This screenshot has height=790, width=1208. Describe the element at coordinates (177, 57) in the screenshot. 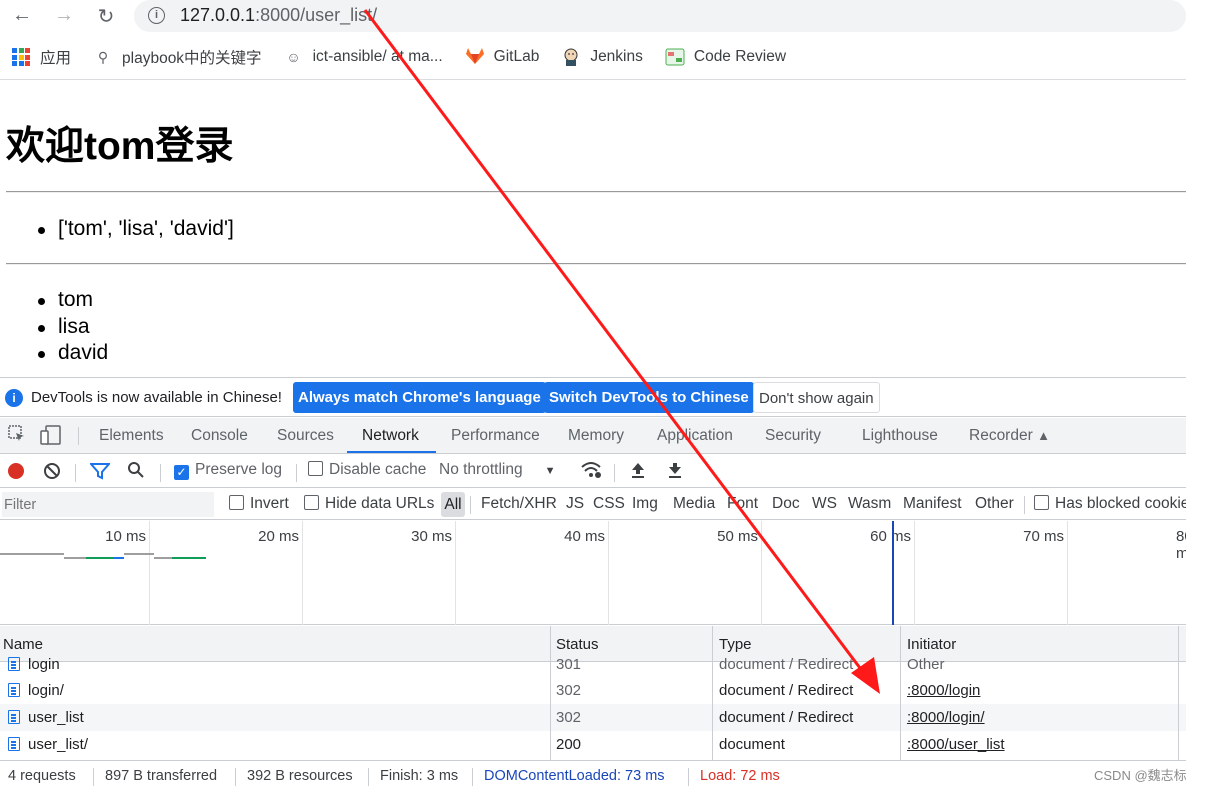

I see `bookmark-playbook: ⚲ playbook中的关键字` at that location.